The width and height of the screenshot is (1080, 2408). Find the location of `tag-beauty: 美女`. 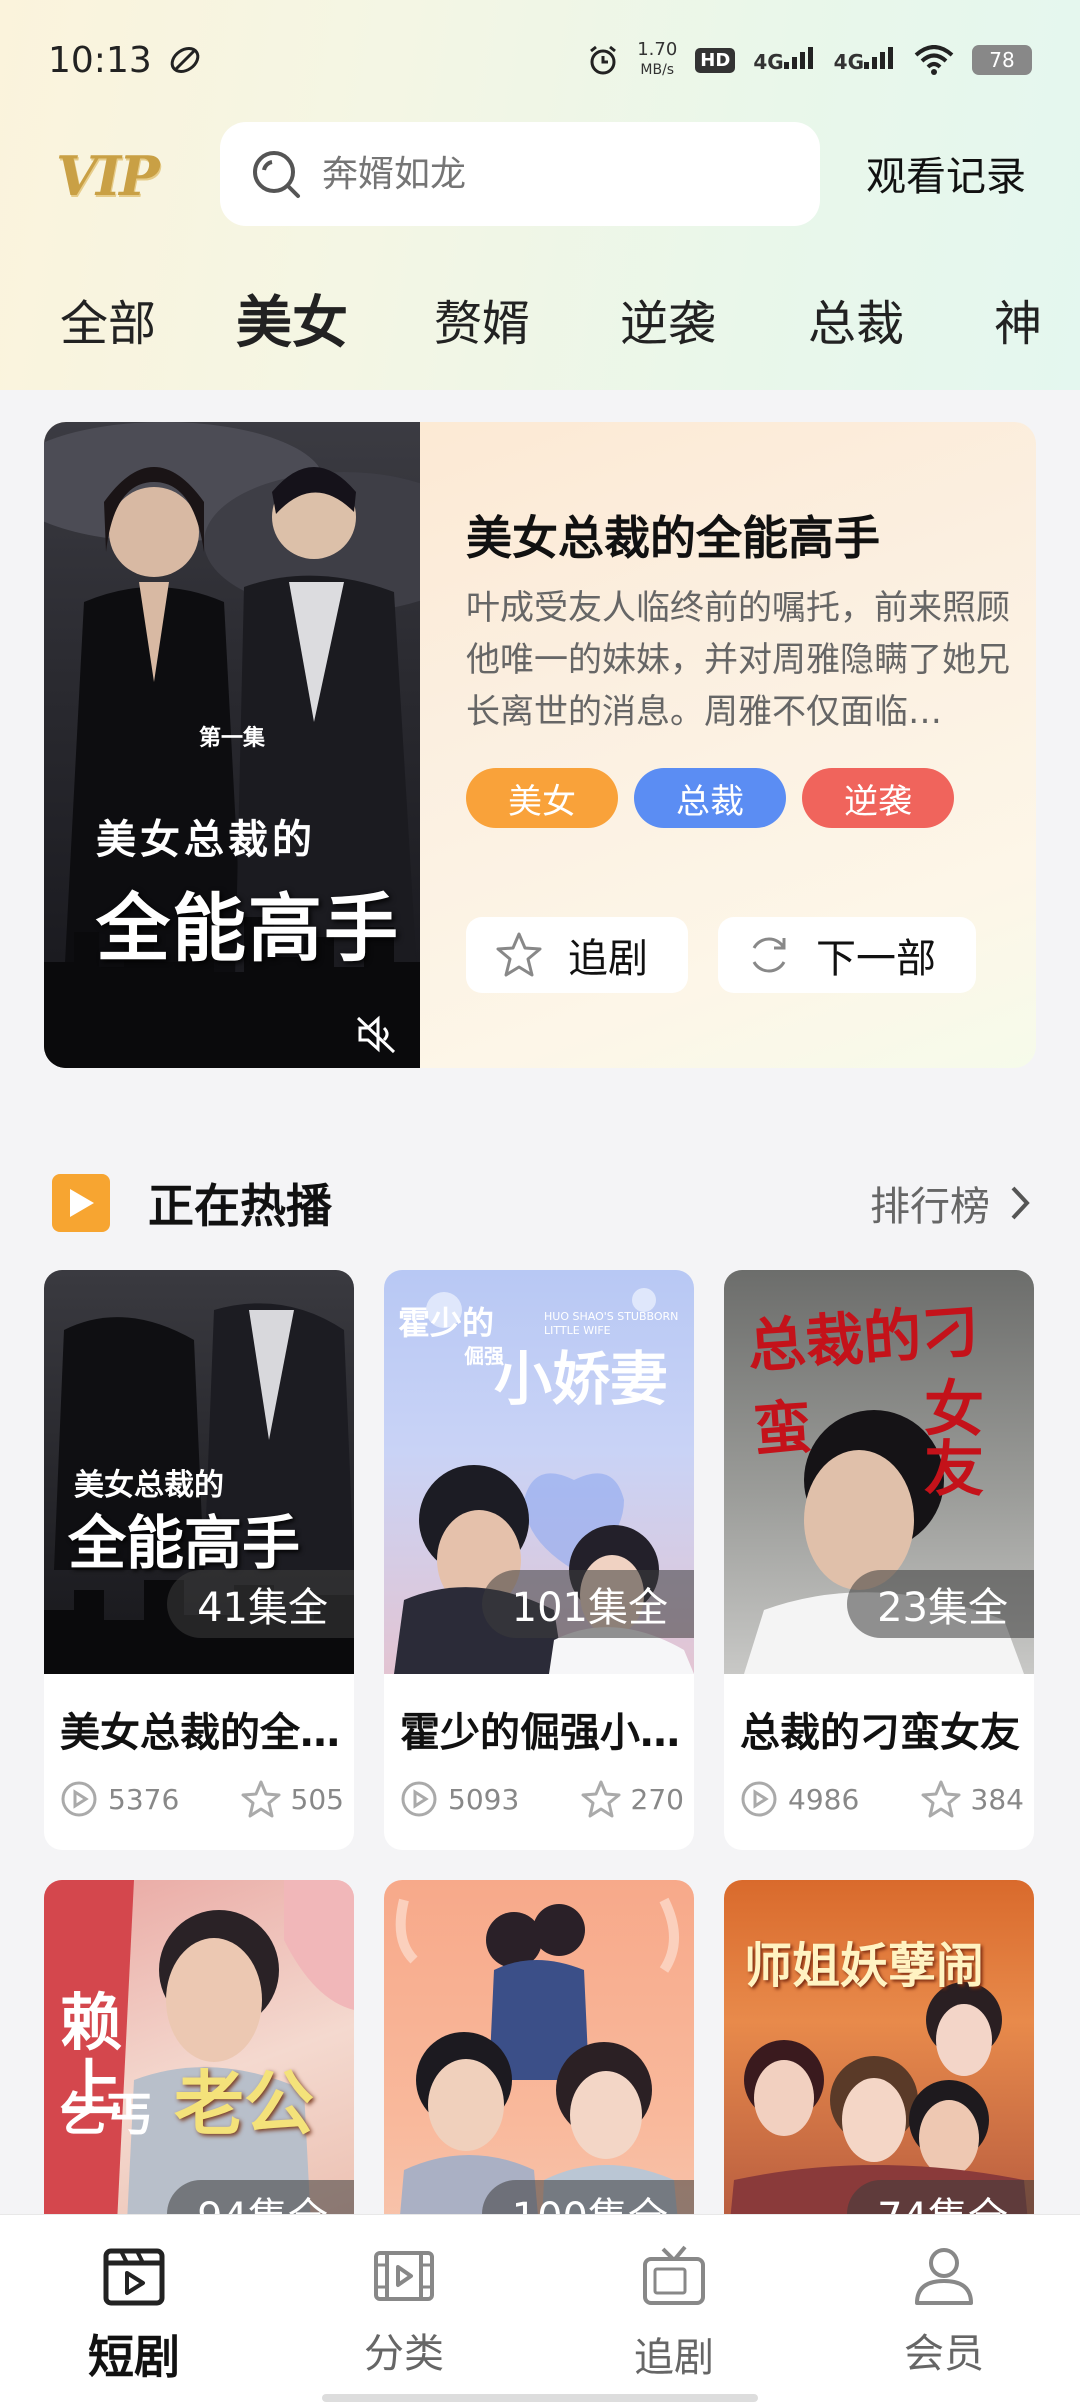

tag-beauty: 美女 is located at coordinates (542, 798).